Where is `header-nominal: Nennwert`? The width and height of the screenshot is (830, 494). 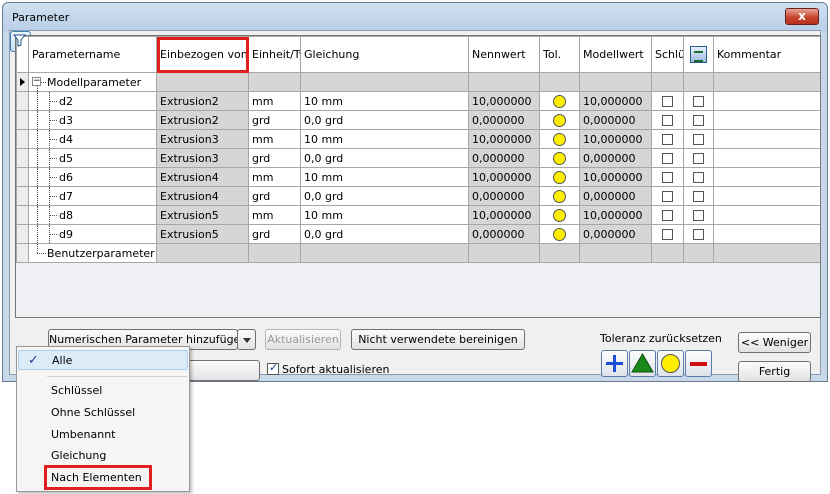
header-nominal: Nennwert is located at coordinates (504, 54).